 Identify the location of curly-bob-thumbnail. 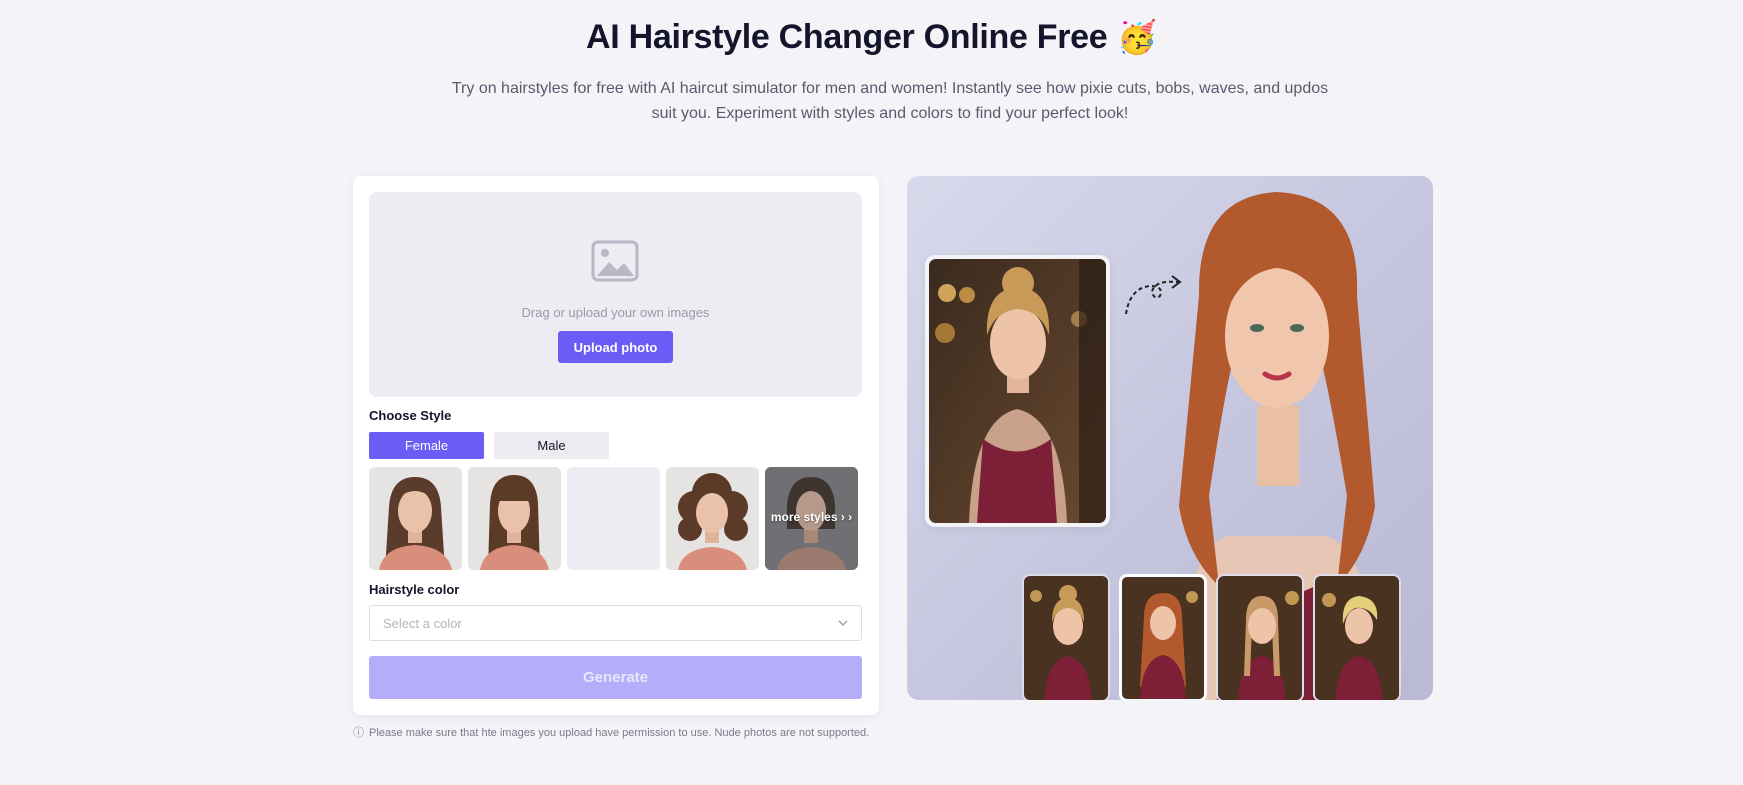
(712, 518).